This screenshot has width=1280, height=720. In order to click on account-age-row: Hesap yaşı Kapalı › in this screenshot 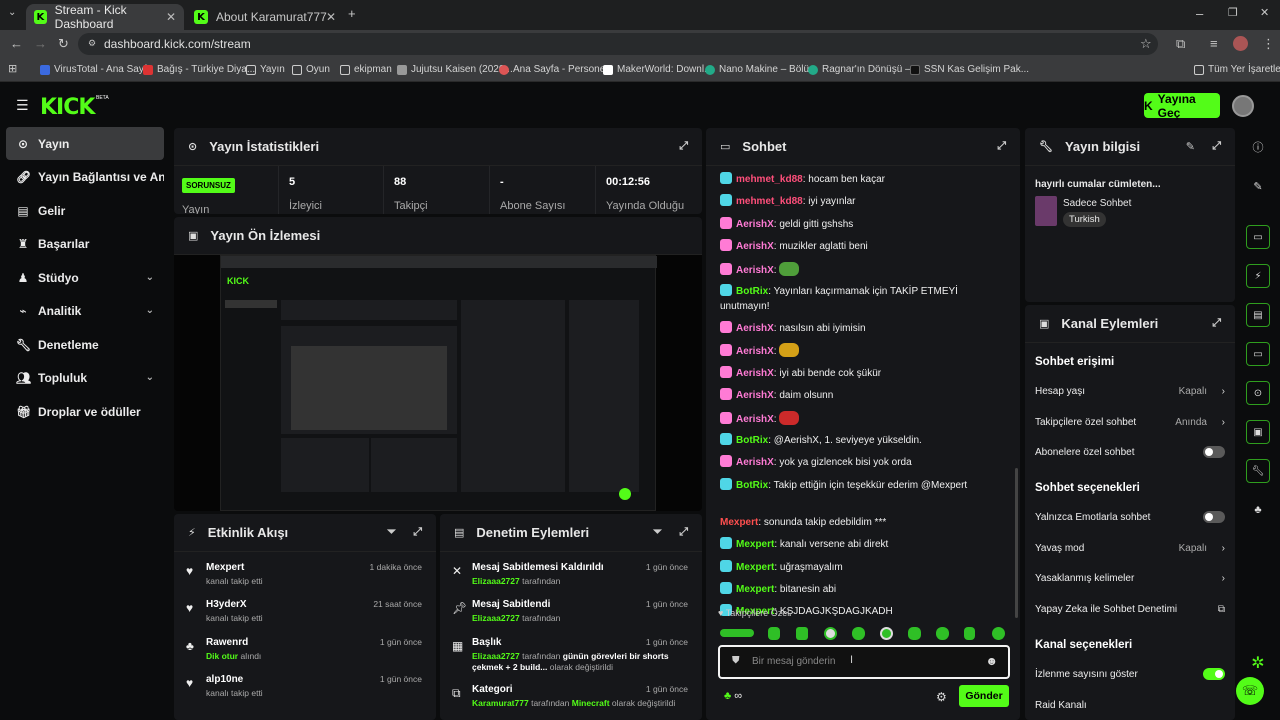, I will do `click(1130, 391)`.